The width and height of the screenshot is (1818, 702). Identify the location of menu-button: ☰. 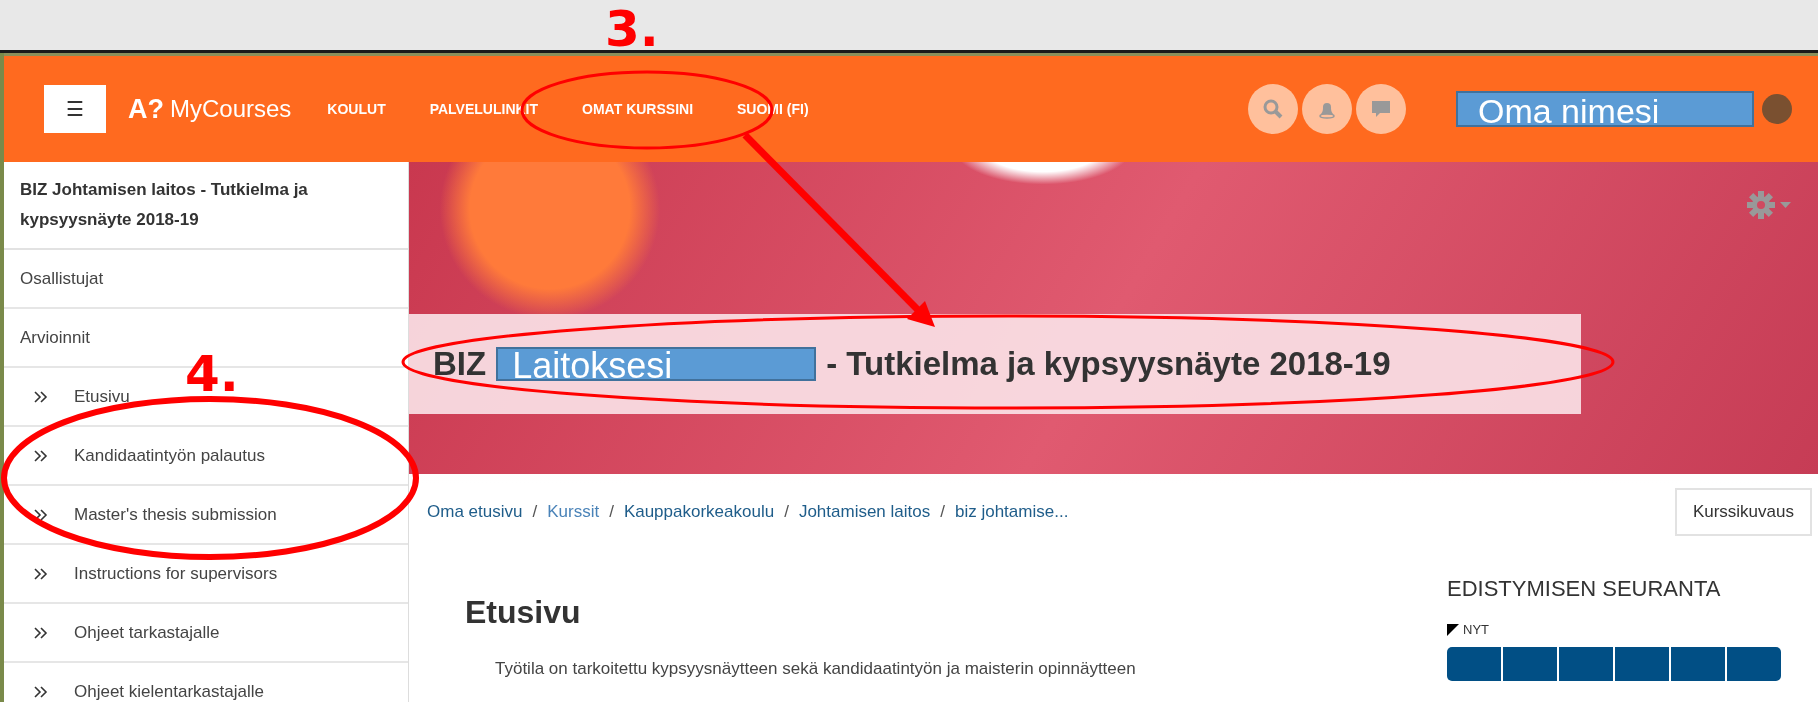
(75, 109).